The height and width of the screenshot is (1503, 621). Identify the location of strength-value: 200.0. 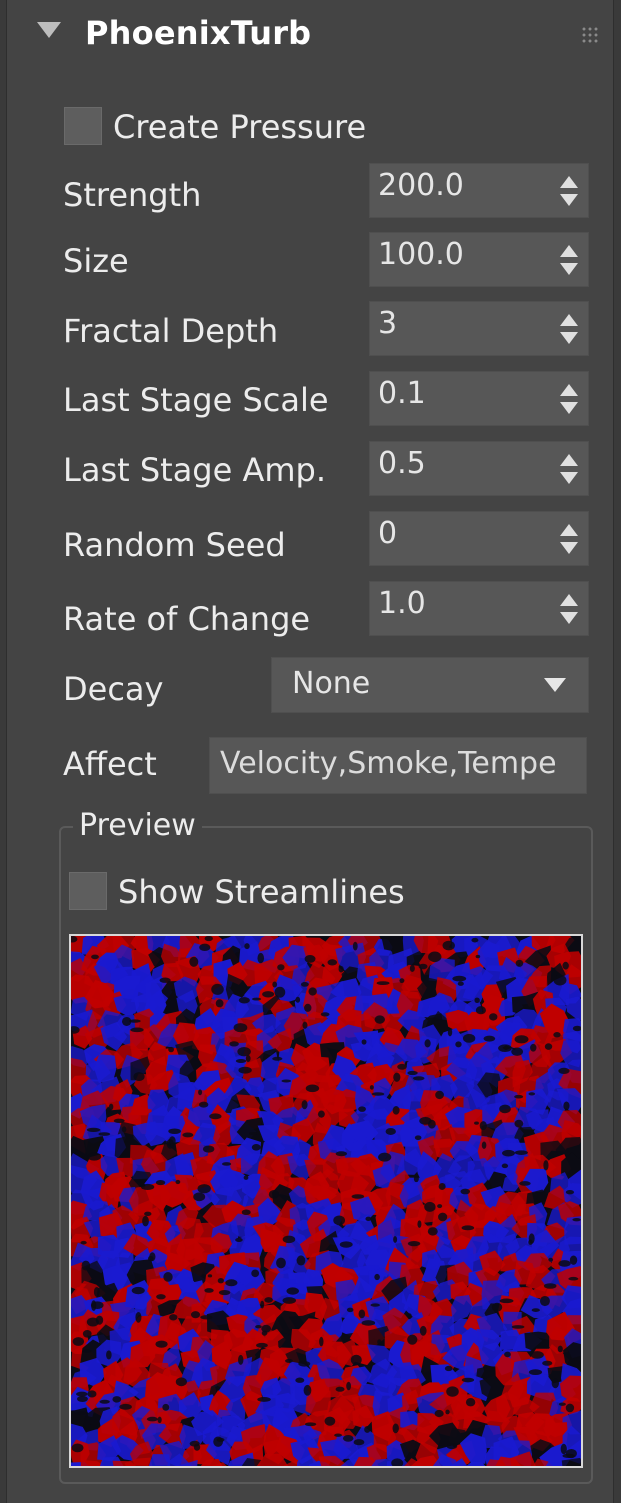
(421, 185).